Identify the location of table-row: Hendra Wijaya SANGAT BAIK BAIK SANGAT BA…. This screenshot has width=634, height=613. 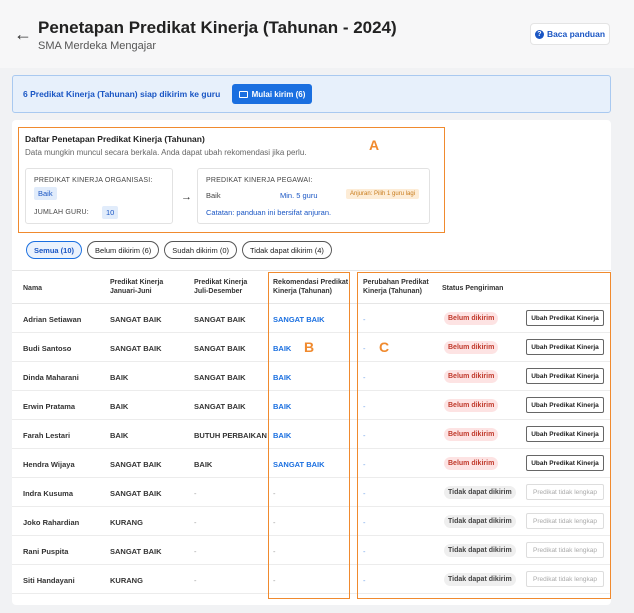
(311, 463).